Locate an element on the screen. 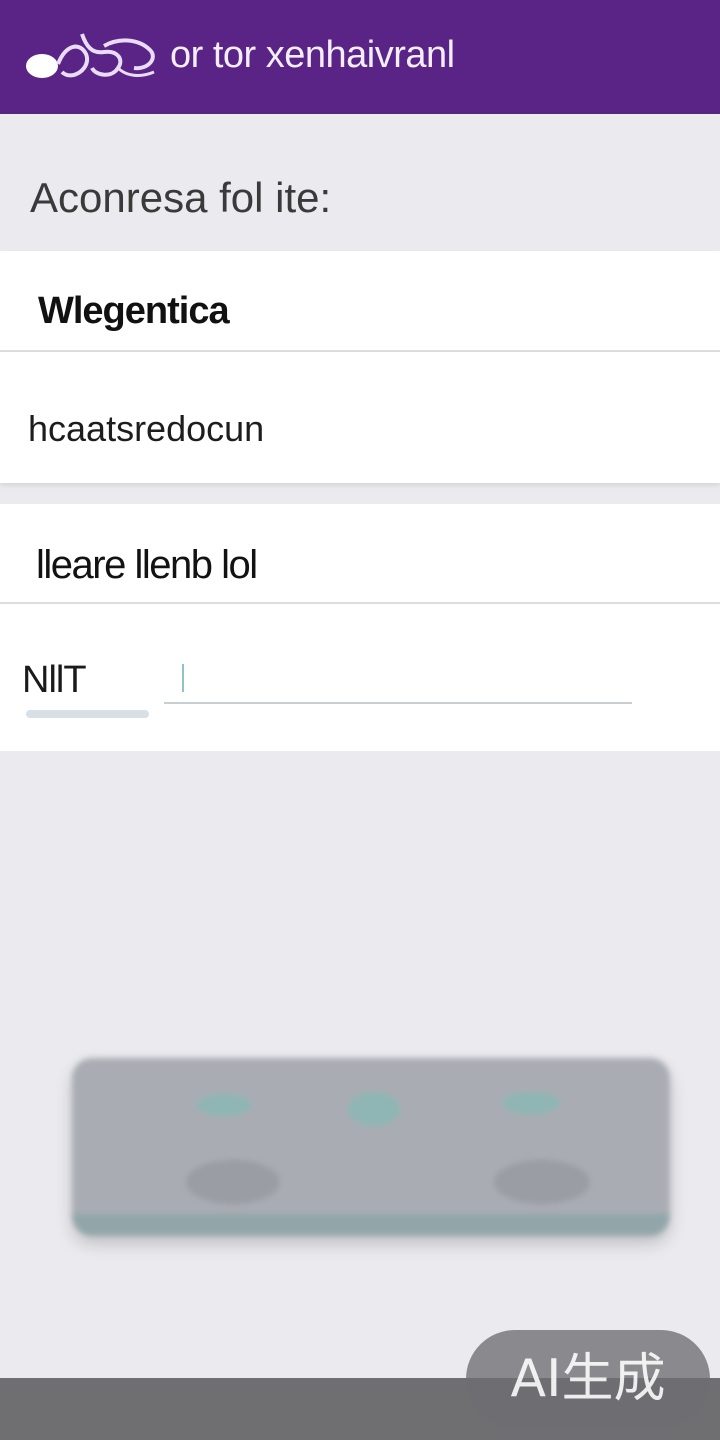 This screenshot has height=1440, width=720. key-blob-right is located at coordinates (542, 1182).